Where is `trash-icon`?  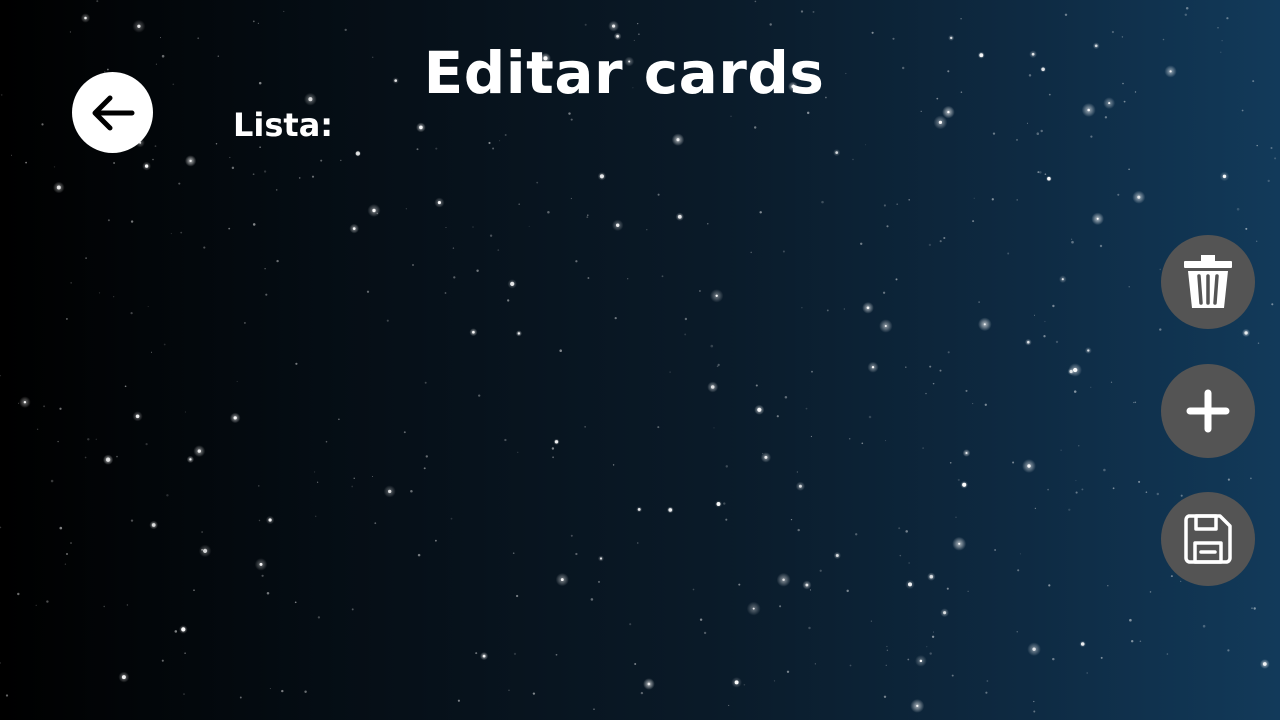 trash-icon is located at coordinates (1208, 282).